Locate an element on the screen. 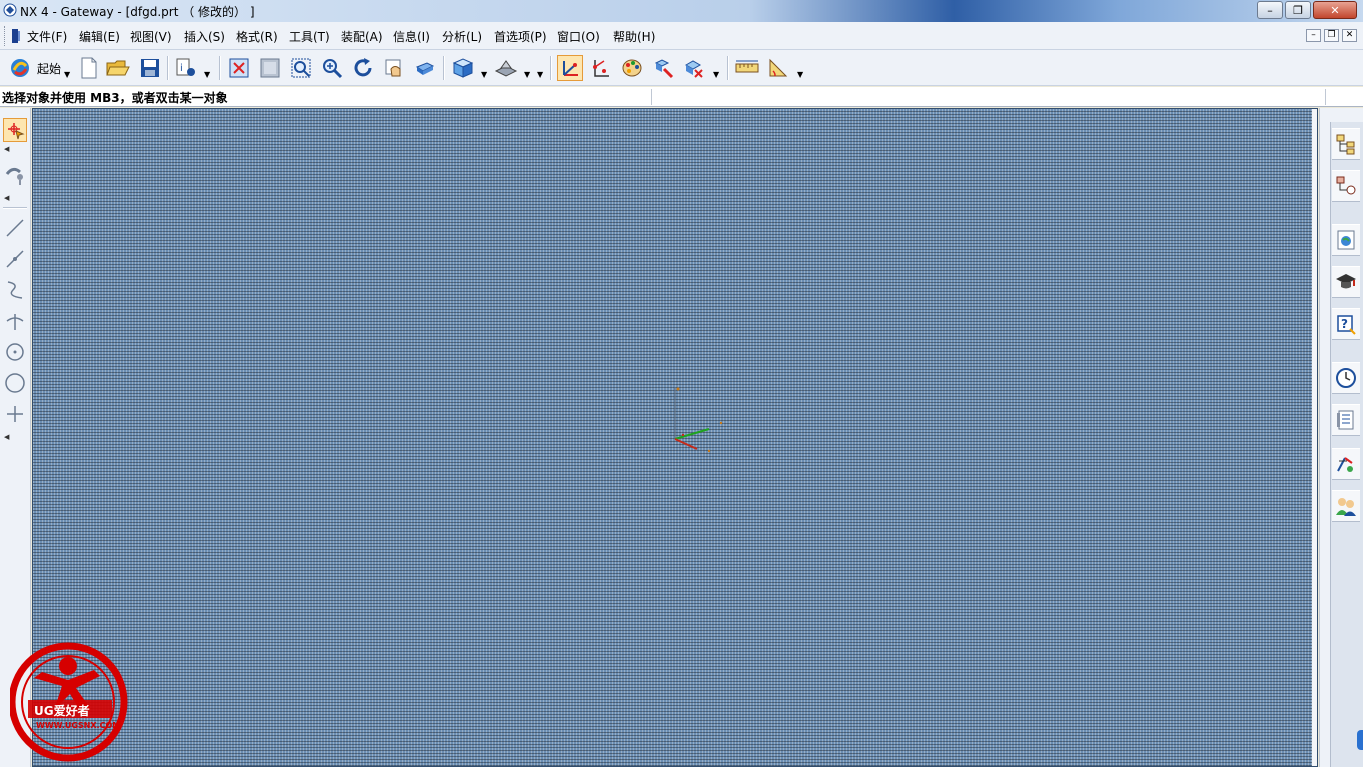 Image resolution: width=1363 pixels, height=767 pixels. view-orientation-button is located at coordinates (463, 68).